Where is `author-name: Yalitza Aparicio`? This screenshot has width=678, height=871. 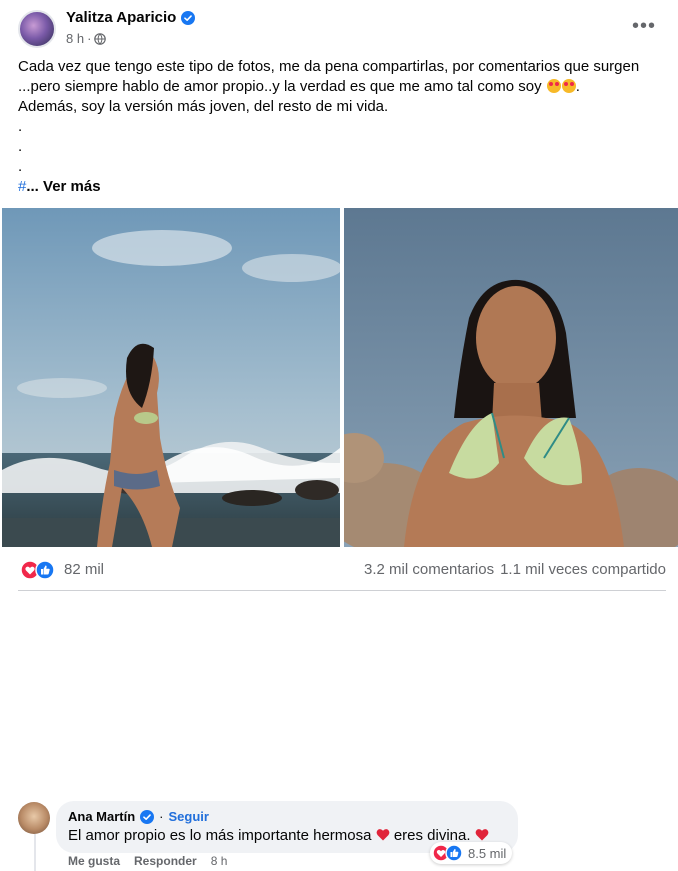
author-name: Yalitza Aparicio is located at coordinates (121, 17).